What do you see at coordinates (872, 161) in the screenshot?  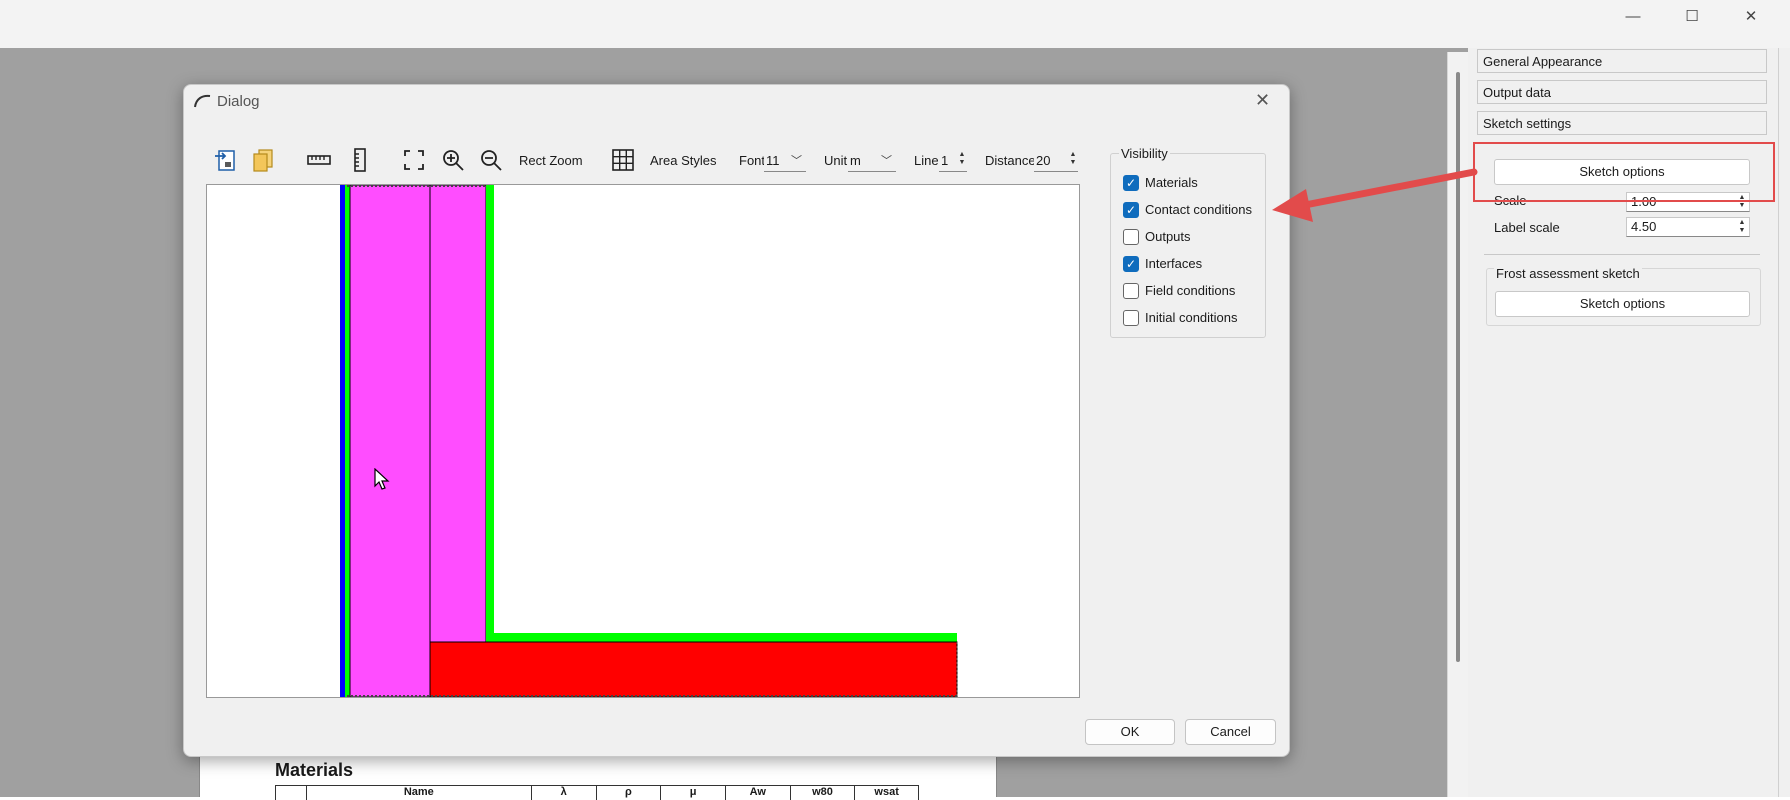 I see `unit-combobox: m ﹀` at bounding box center [872, 161].